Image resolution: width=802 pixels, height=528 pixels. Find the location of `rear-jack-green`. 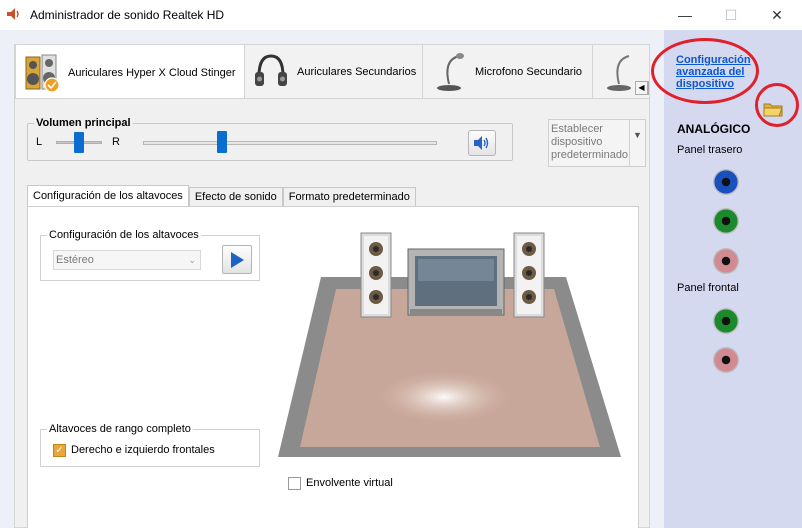

rear-jack-green is located at coordinates (726, 221).